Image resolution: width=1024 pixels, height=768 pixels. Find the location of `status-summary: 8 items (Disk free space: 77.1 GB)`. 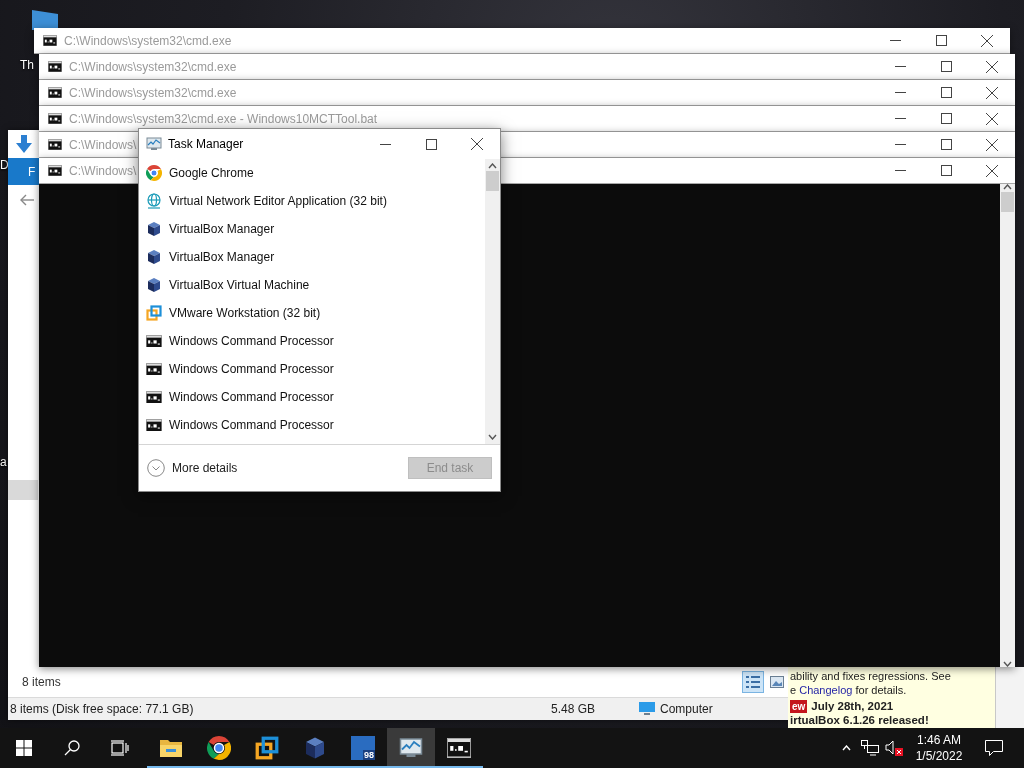

status-summary: 8 items (Disk free space: 77.1 GB) is located at coordinates (102, 709).